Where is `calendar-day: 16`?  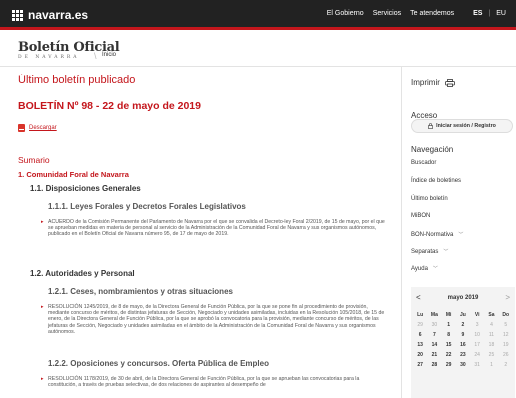
calendar-day: 16 is located at coordinates (463, 345).